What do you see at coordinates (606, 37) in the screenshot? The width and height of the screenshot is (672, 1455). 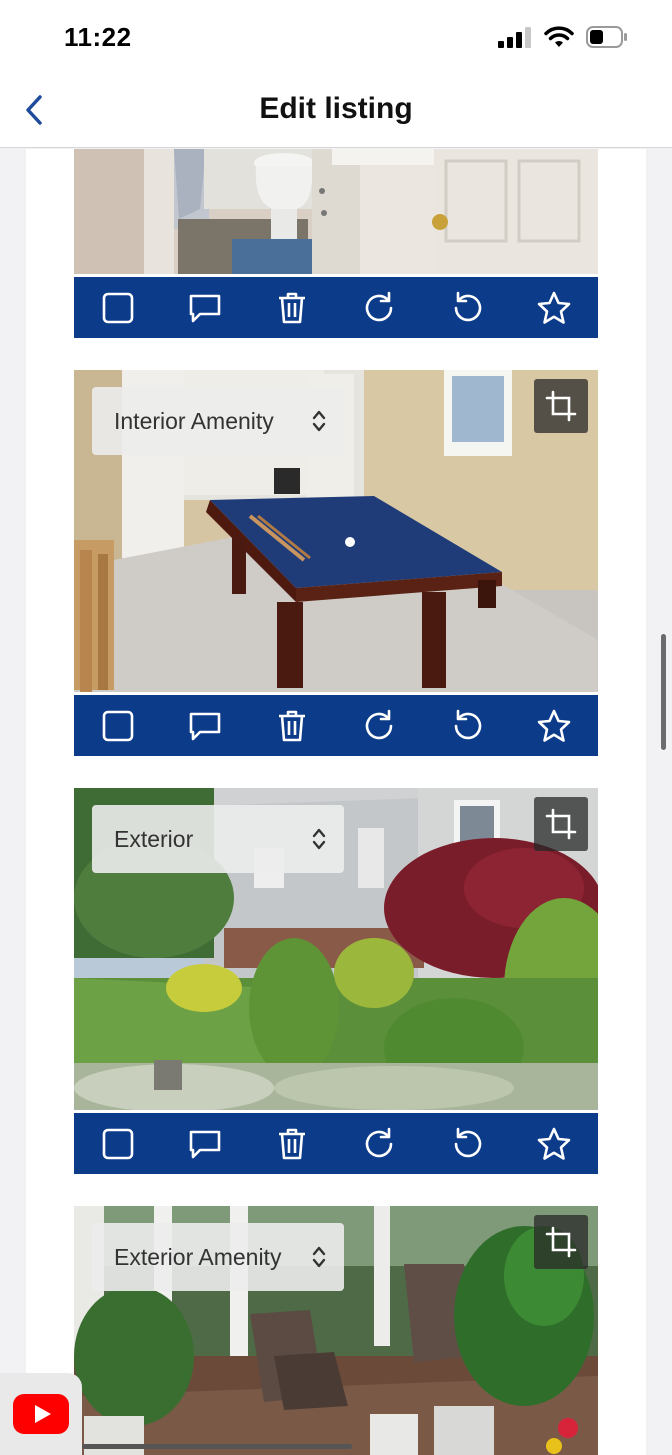 I see `battery-icon` at bounding box center [606, 37].